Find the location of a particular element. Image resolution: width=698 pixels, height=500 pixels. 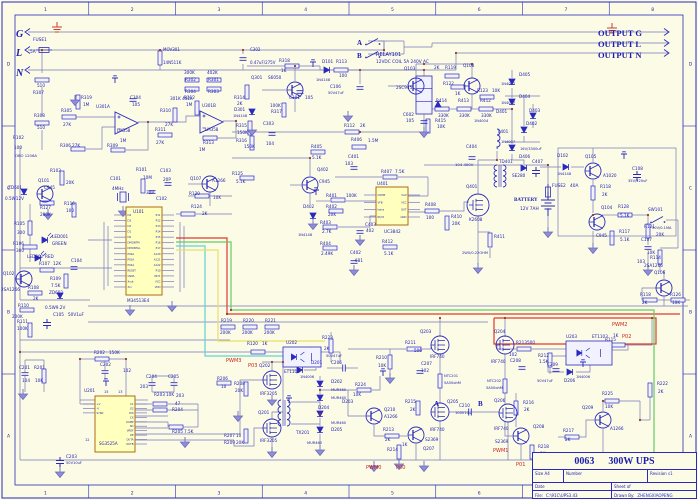

component-label: U101 is located at coordinates (138, 211).